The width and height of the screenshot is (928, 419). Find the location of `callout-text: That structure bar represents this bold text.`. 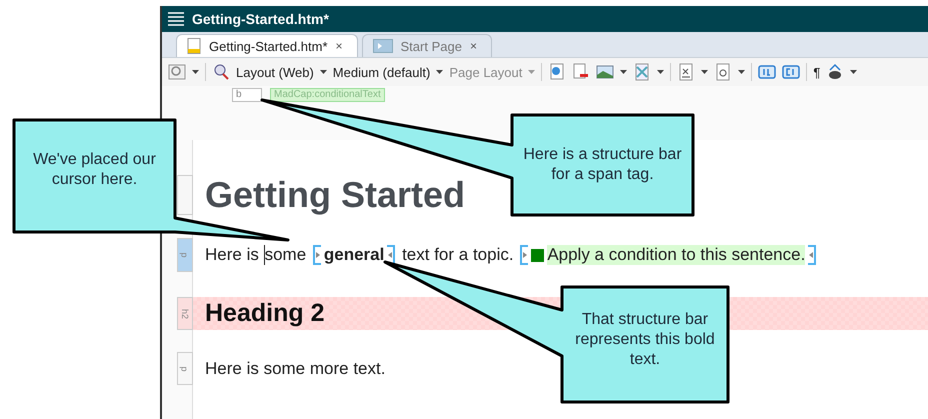

callout-text: That structure bar represents this bold text. is located at coordinates (645, 340).